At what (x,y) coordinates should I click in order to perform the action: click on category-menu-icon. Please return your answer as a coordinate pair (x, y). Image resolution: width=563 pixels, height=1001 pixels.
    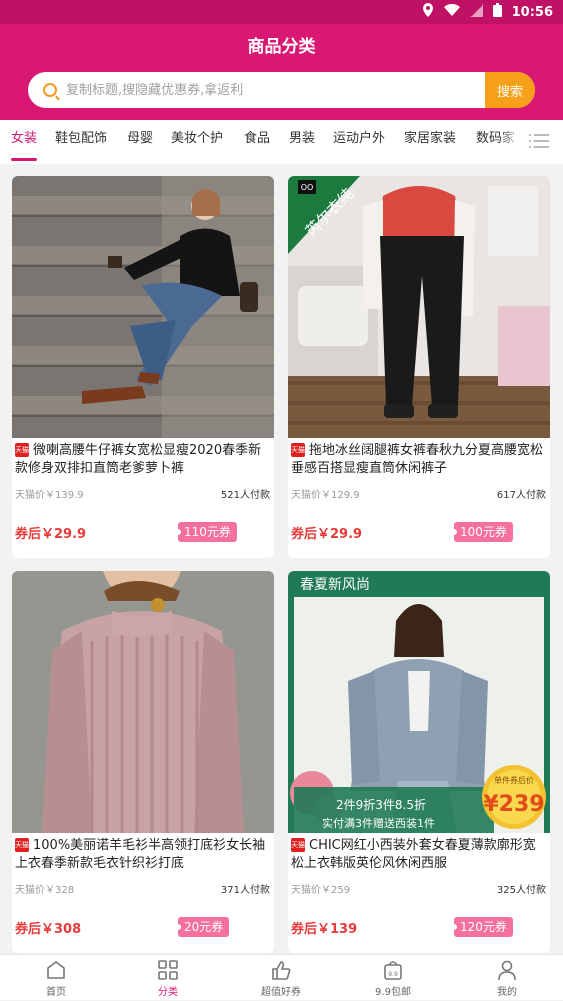
    Looking at the image, I should click on (539, 141).